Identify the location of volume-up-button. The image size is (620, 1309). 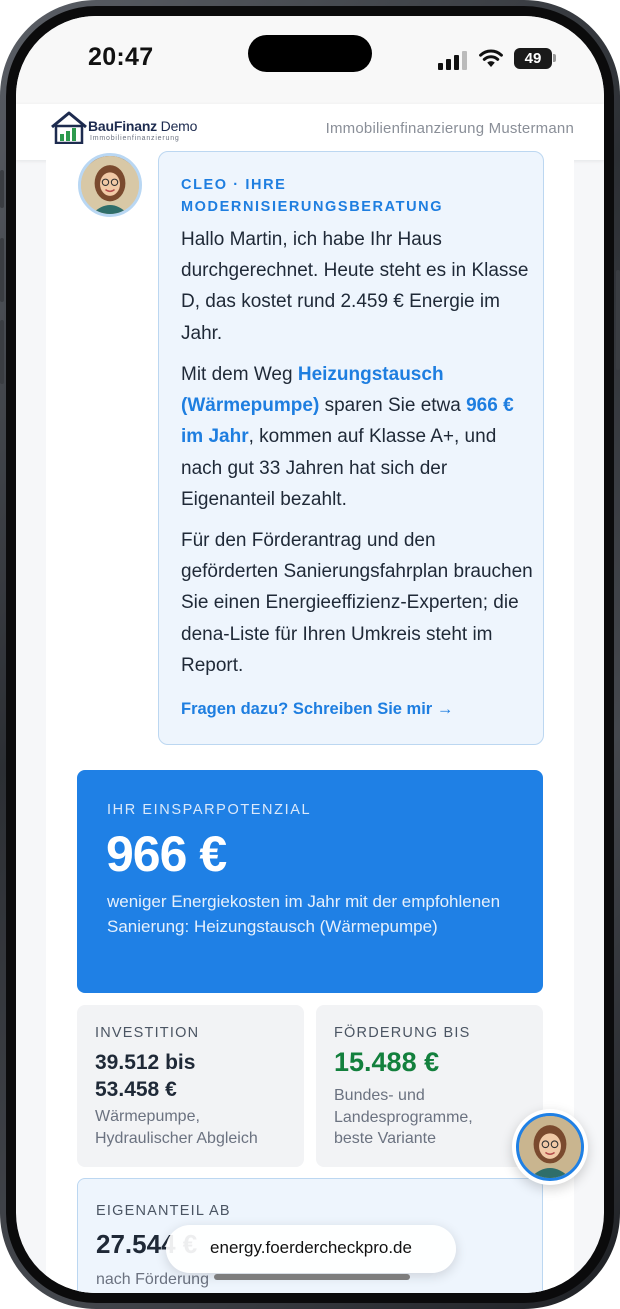
(2, 270).